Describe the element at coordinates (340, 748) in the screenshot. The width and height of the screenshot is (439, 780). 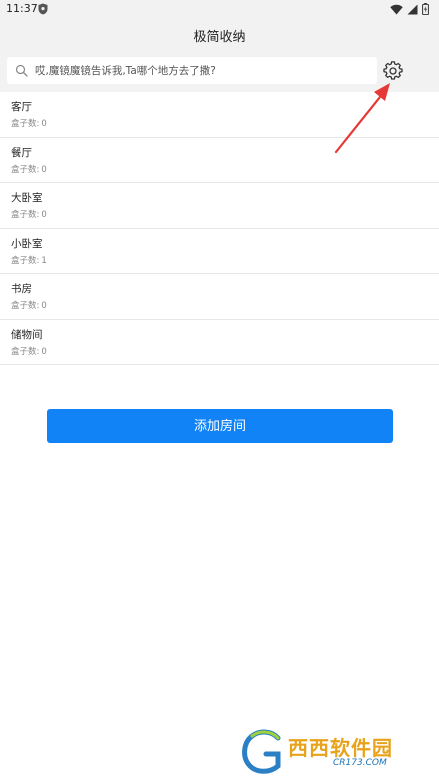
I see `watermark-text: 西西软件园` at that location.